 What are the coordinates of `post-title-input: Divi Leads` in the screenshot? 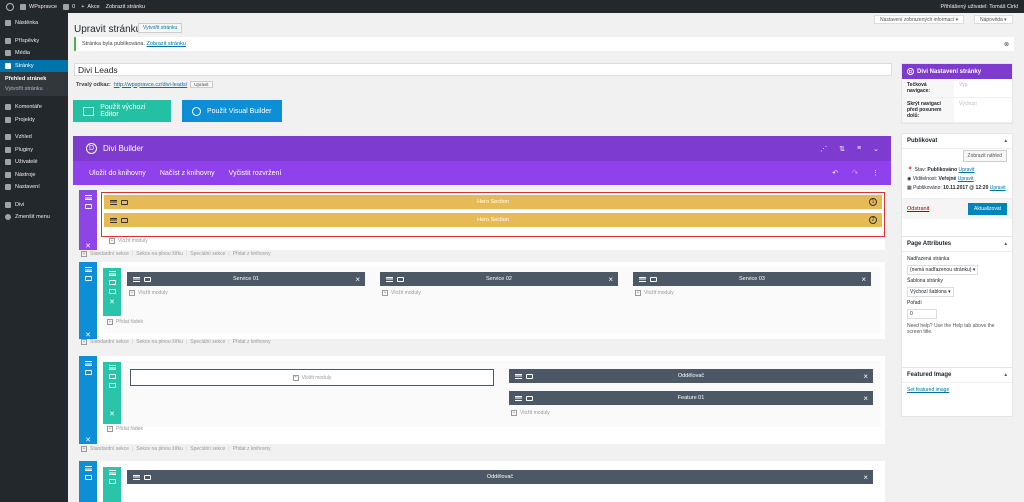 It's located at (483, 69).